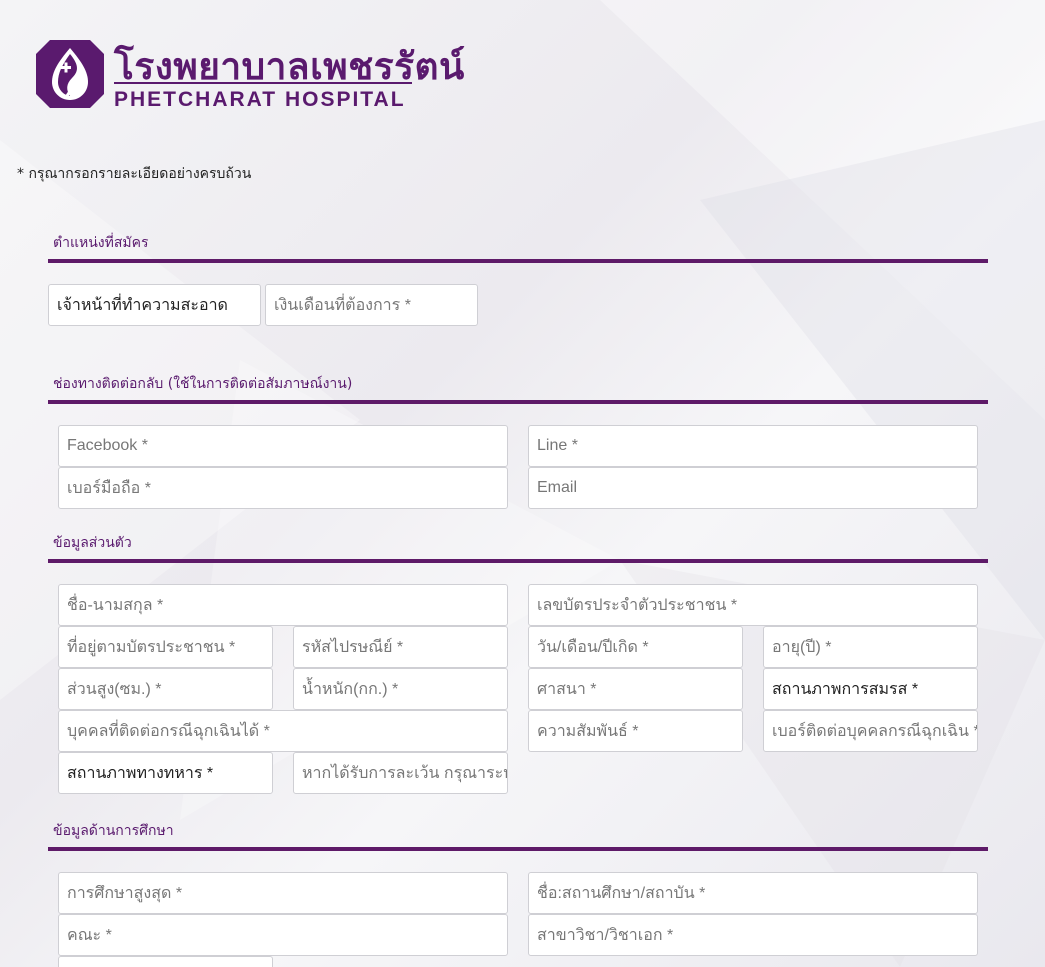 This screenshot has height=967, width=1045. Describe the element at coordinates (283, 893) in the screenshot. I see `highest-education-input: การศึกษาสูงสุด *` at that location.